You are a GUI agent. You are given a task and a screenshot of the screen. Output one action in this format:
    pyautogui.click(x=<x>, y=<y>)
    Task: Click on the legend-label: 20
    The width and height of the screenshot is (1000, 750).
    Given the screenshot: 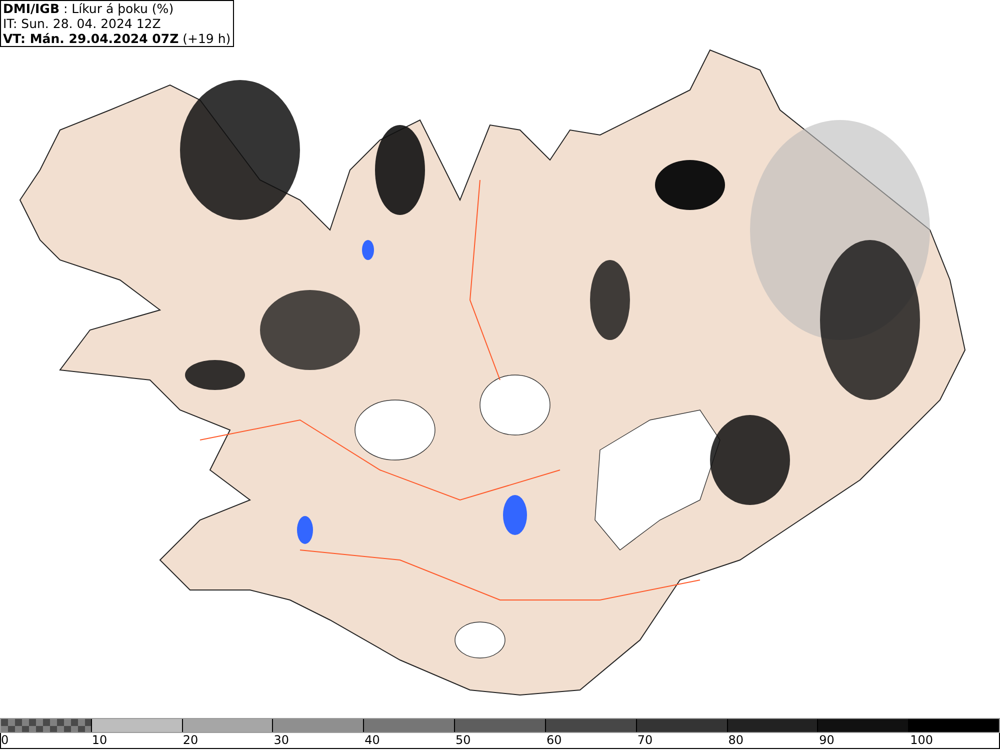 What is the action you would take?
    pyautogui.click(x=190, y=740)
    